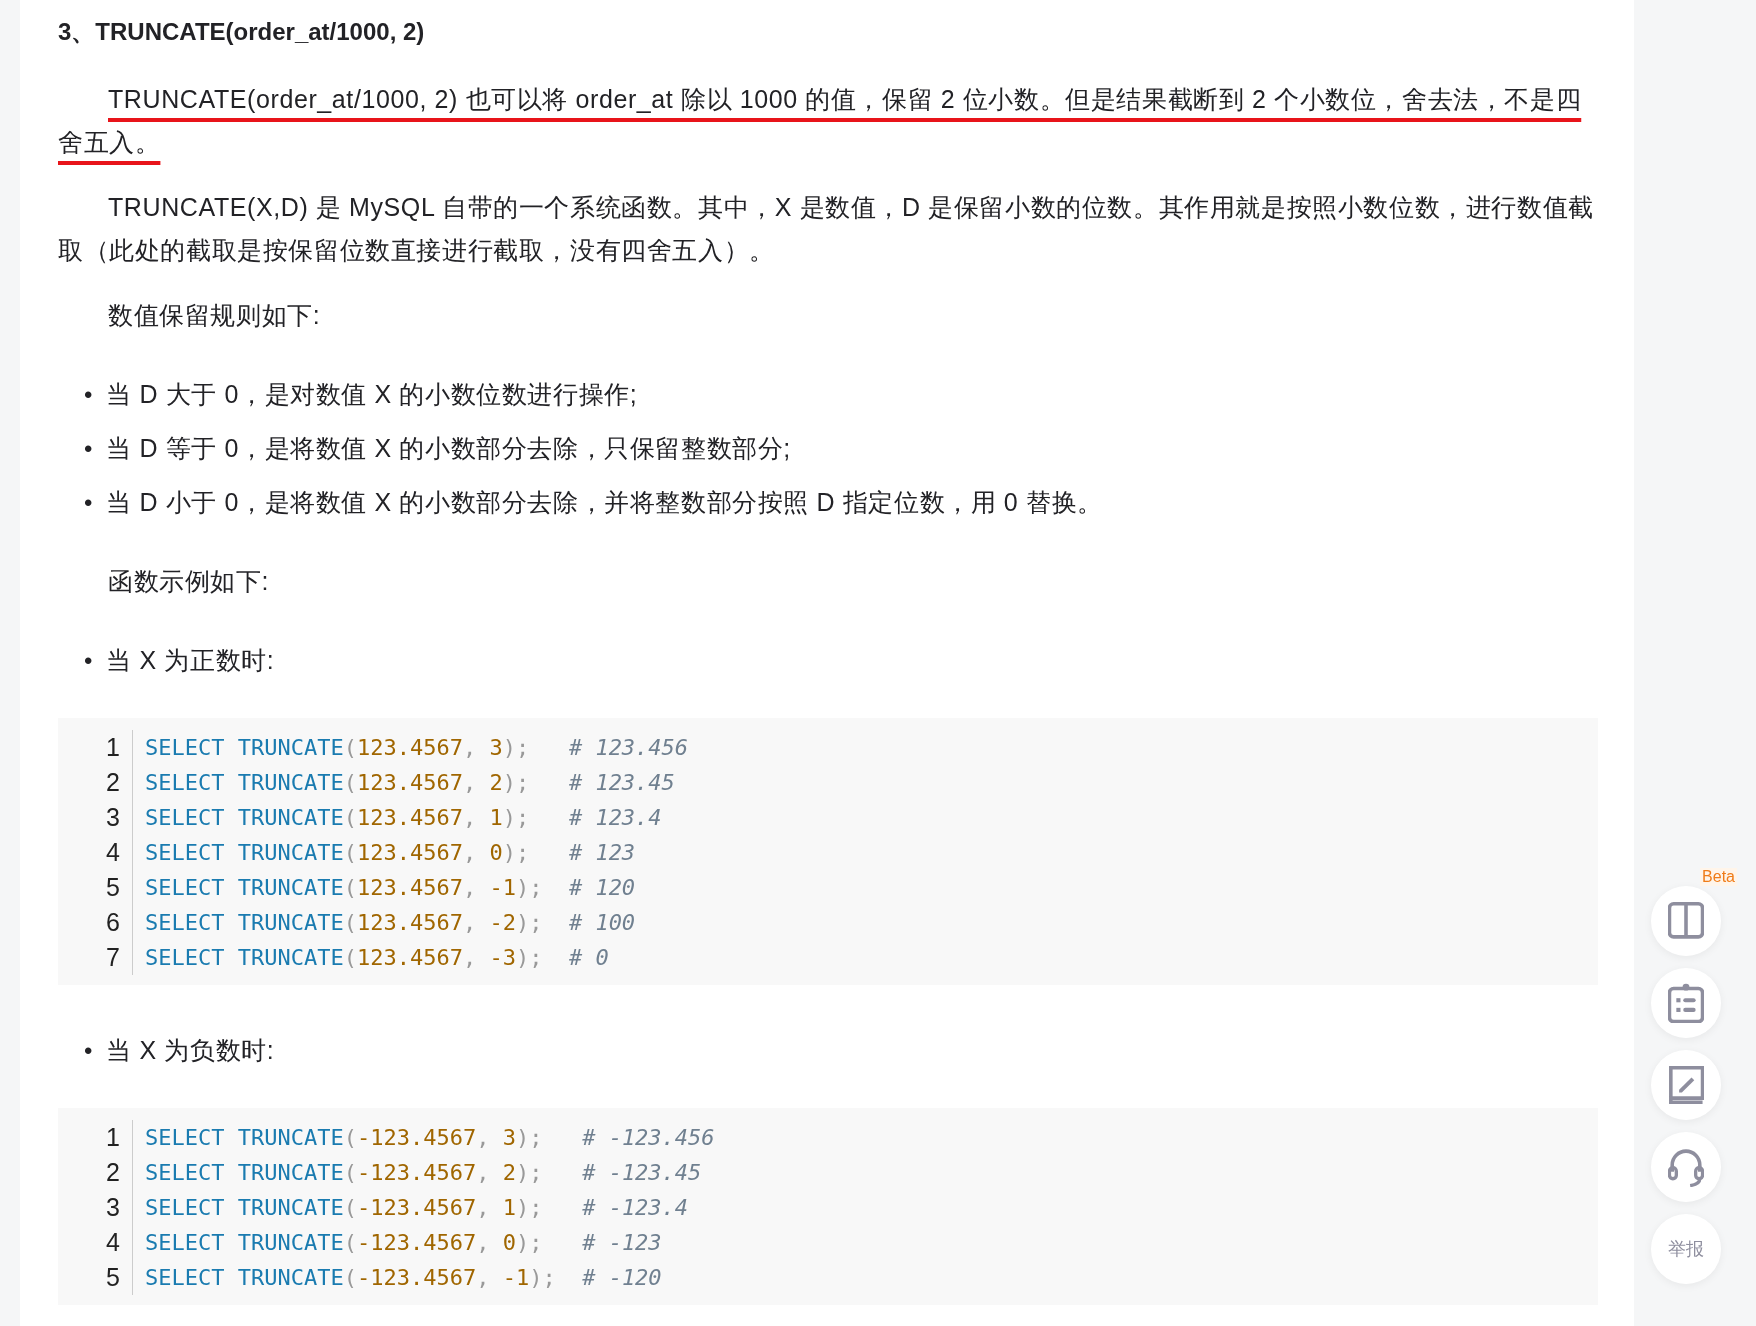 The height and width of the screenshot is (1326, 1756). I want to click on code-line: SELECT TRUNCATE(123.4567, 3); # 123.456, so click(416, 748).